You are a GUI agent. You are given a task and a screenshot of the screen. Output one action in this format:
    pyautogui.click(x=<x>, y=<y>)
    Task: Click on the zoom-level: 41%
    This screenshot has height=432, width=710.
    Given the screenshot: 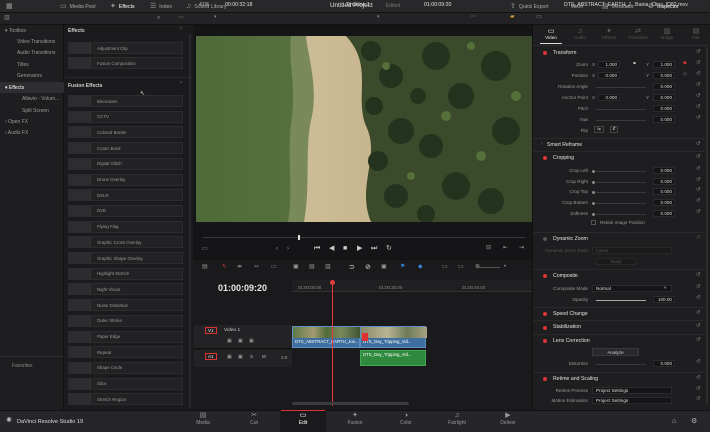 What is the action you would take?
    pyautogui.click(x=204, y=5)
    